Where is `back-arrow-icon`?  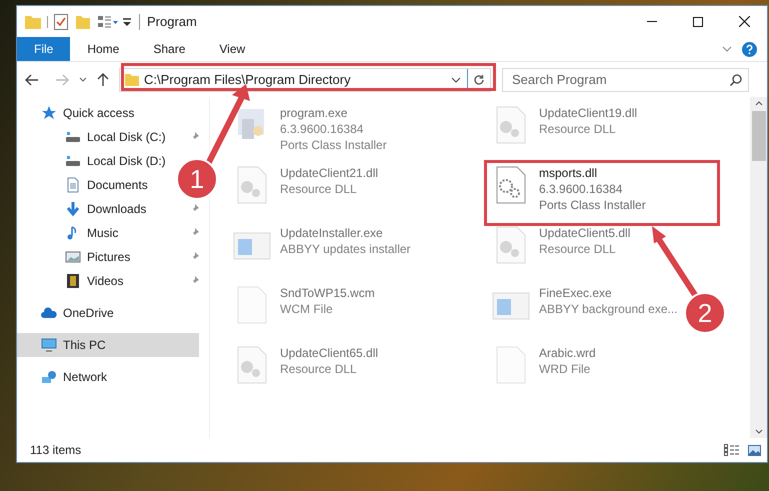 back-arrow-icon is located at coordinates (32, 80).